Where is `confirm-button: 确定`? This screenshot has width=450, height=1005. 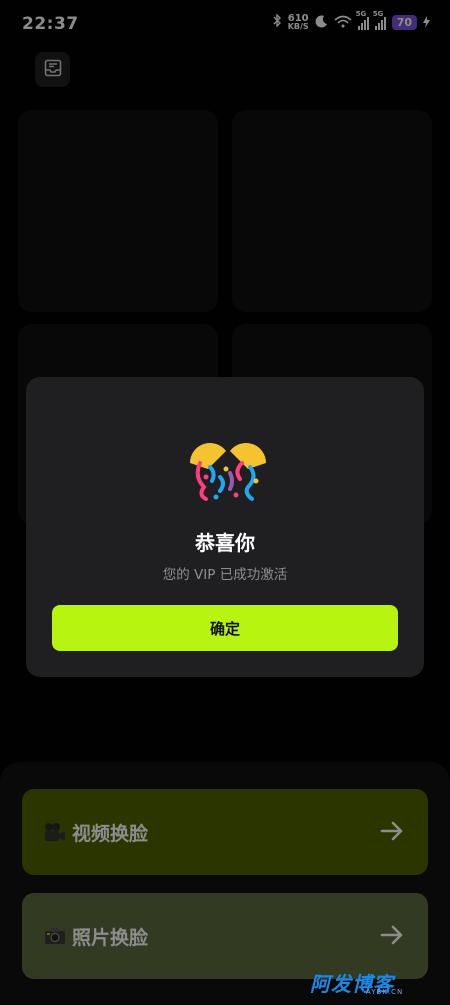 confirm-button: 确定 is located at coordinates (225, 628).